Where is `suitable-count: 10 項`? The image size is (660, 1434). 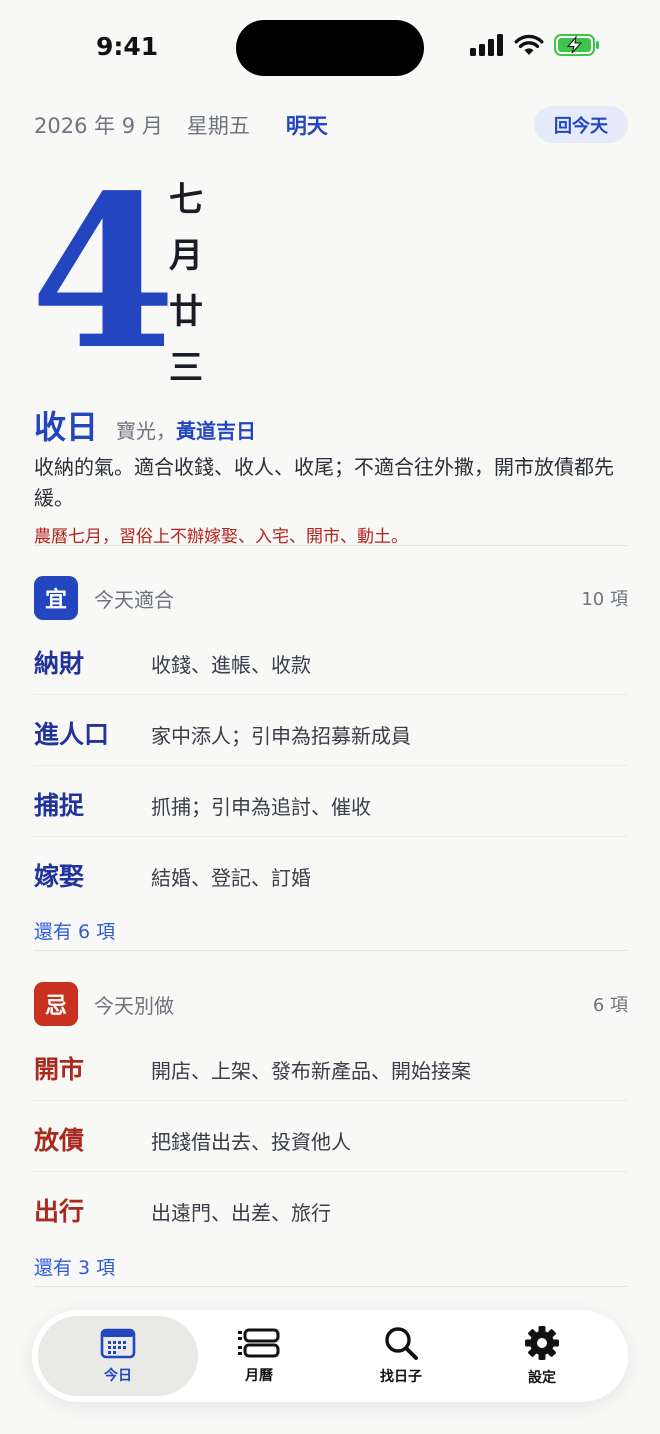
suitable-count: 10 項 is located at coordinates (604, 599).